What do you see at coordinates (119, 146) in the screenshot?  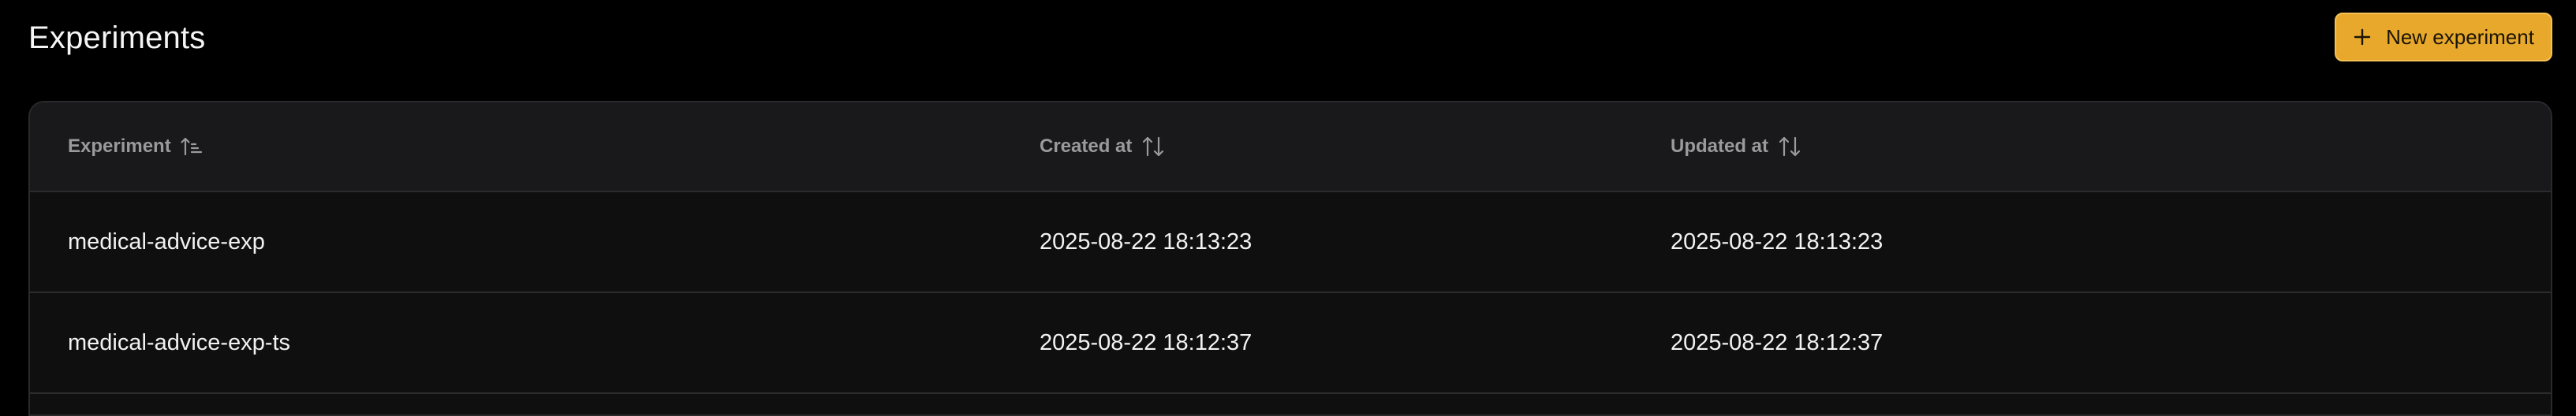 I see `column-header-label: Experiment` at bounding box center [119, 146].